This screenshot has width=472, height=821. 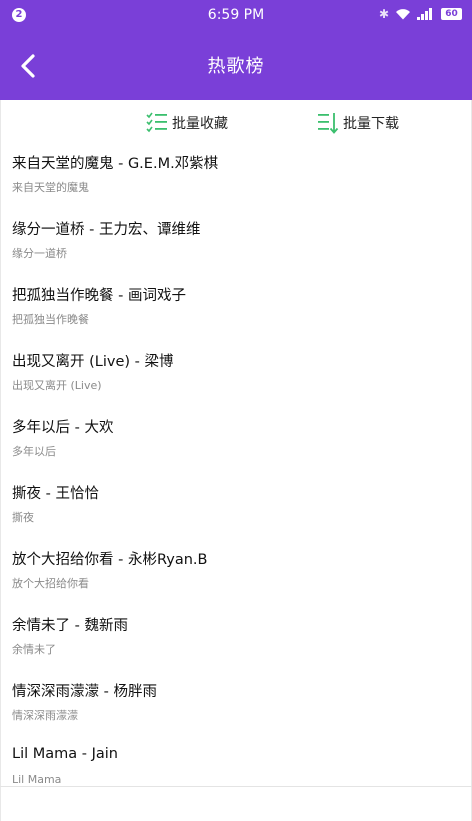 I want to click on song-title: 情深深雨濛濛 - 杨胖雨, so click(x=84, y=692).